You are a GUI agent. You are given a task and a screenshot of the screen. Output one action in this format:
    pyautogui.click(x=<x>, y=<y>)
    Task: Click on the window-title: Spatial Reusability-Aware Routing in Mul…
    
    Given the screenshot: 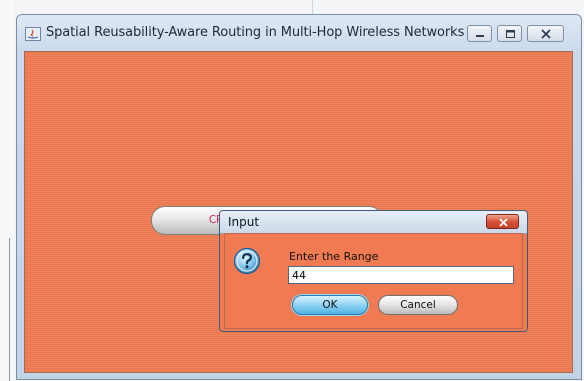 What is the action you would take?
    pyautogui.click(x=255, y=32)
    